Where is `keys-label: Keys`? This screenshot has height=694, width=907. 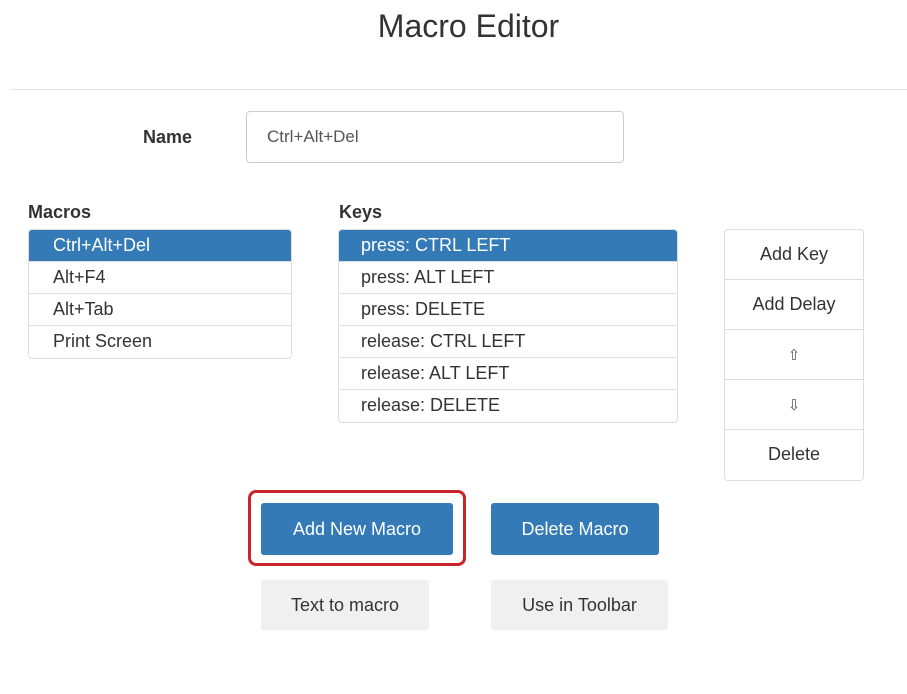
keys-label: Keys is located at coordinates (361, 212).